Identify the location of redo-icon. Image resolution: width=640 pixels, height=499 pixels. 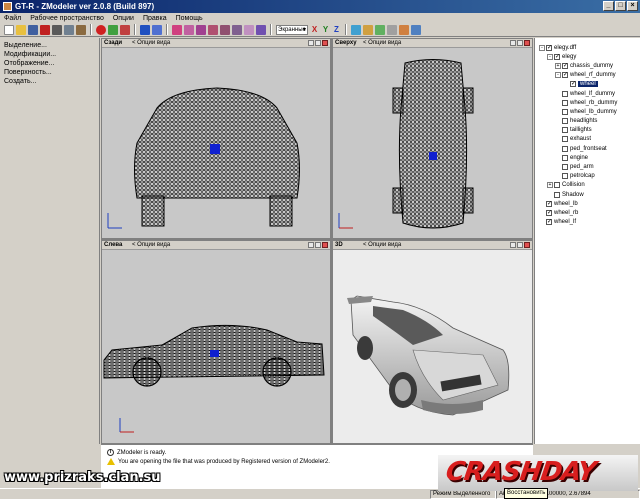
(125, 29).